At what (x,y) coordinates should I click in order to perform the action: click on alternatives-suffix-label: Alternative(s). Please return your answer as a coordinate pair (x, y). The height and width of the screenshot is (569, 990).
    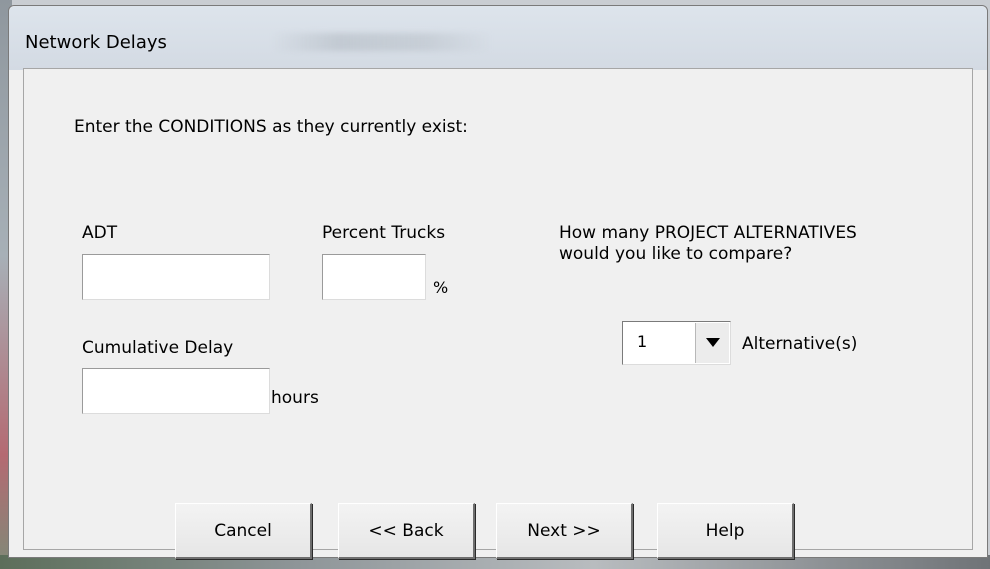
    Looking at the image, I should click on (800, 344).